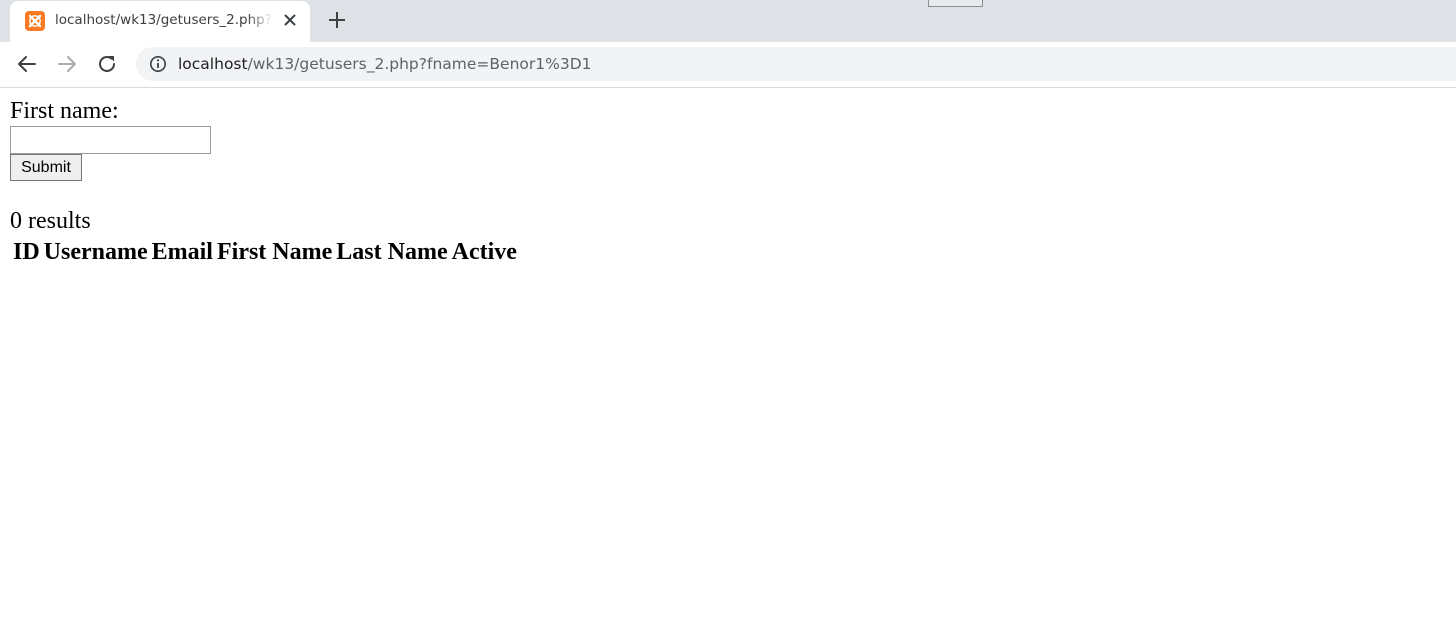 The height and width of the screenshot is (624, 1456). I want to click on reload-icon, so click(107, 64).